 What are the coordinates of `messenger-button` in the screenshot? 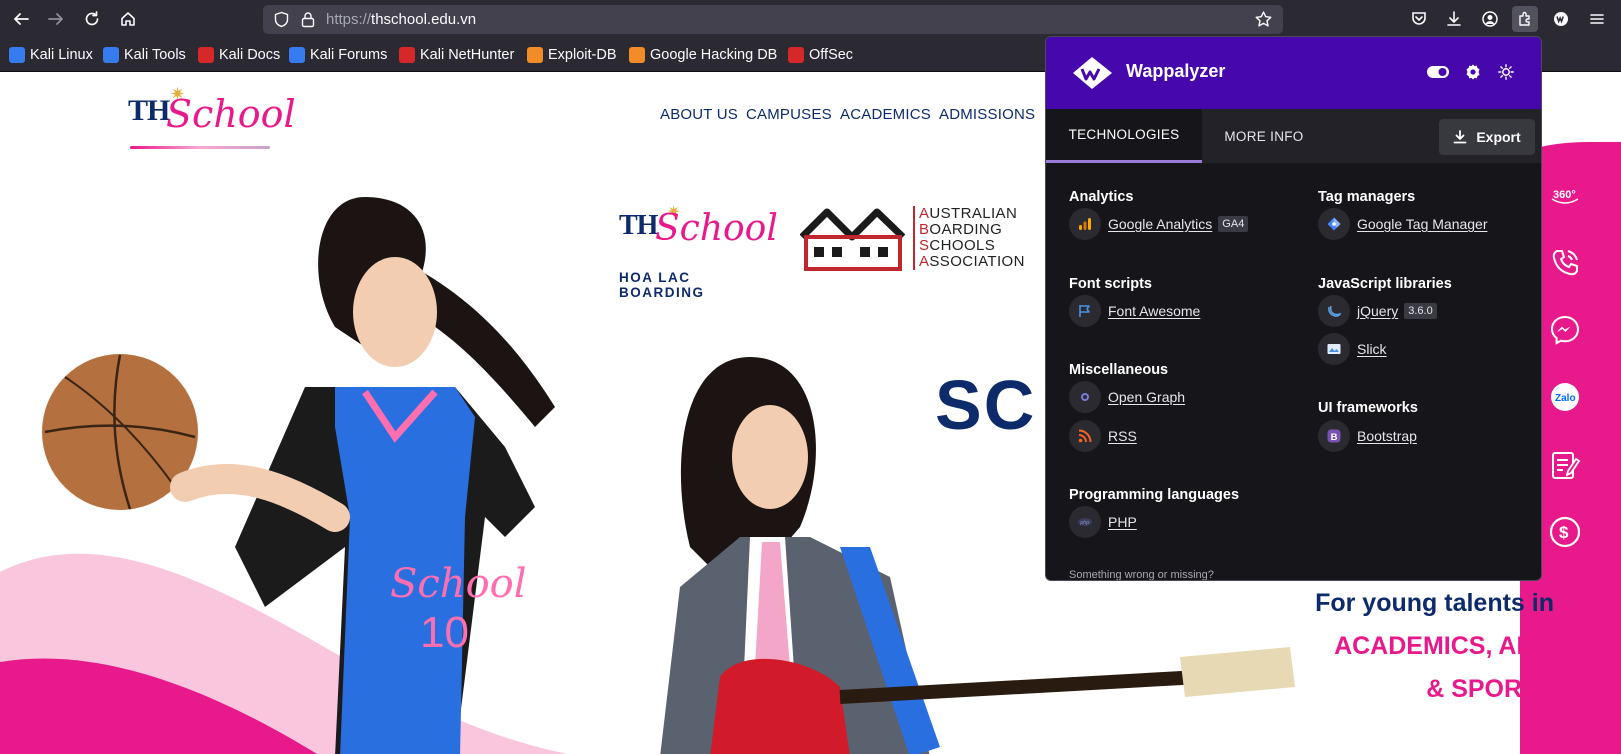 It's located at (1565, 330).